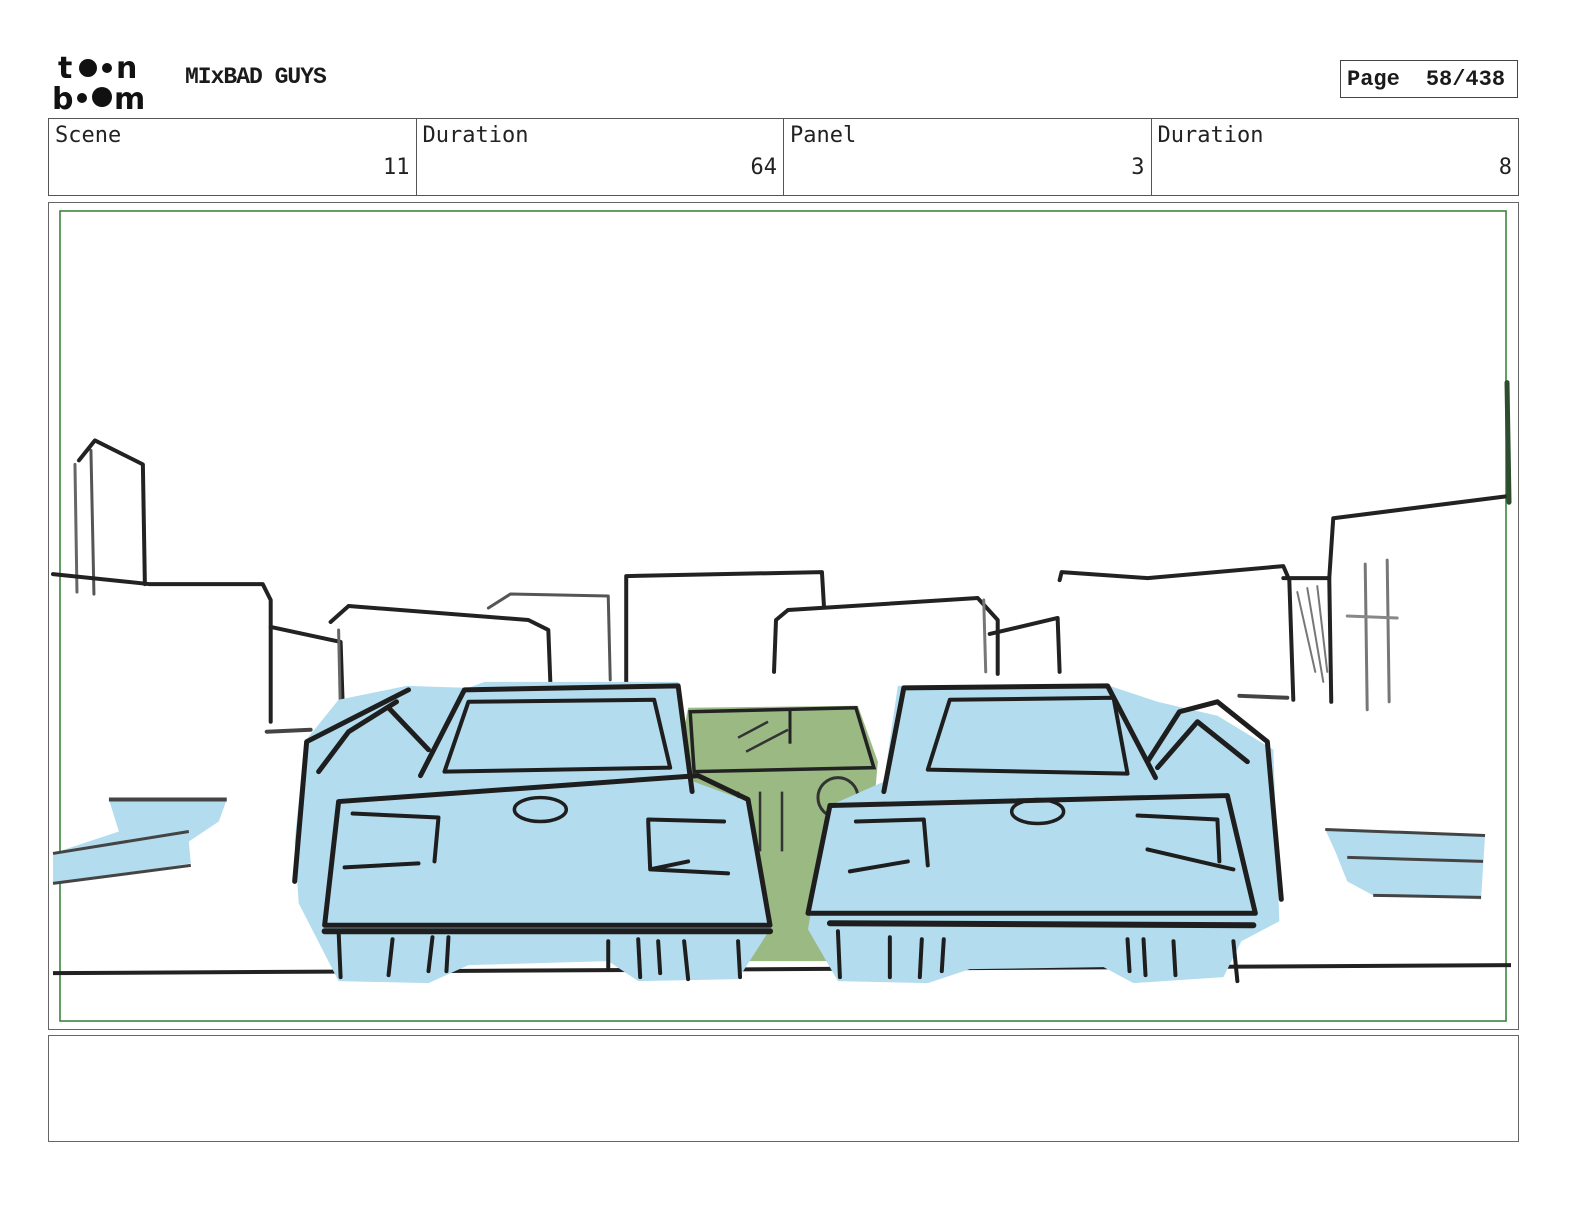 This screenshot has width=1584, height=1224. What do you see at coordinates (1138, 167) in the screenshot?
I see `panel-value: 3` at bounding box center [1138, 167].